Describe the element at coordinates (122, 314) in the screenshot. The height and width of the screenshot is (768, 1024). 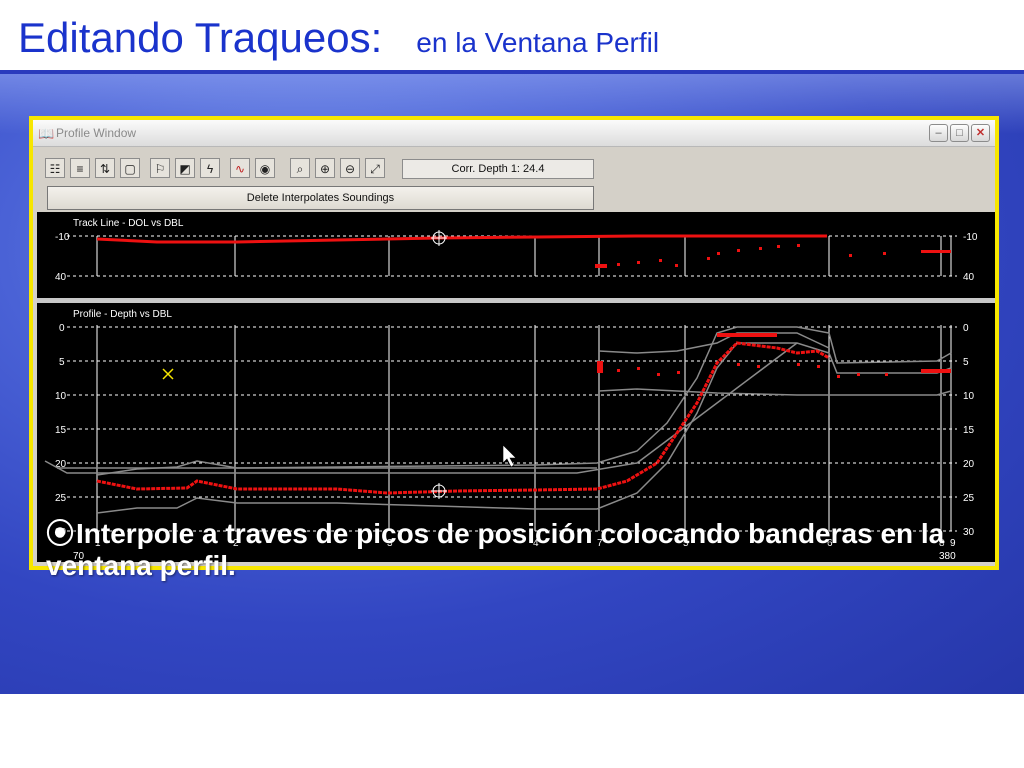
I see `profile-panel-label: Profile - Depth vs DBL` at that location.